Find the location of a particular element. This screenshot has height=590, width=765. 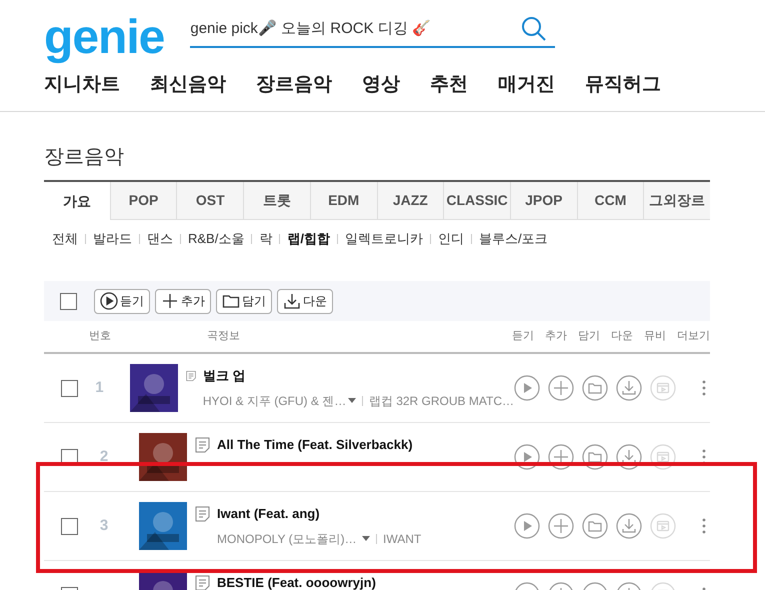

subgenre-link: 인디 is located at coordinates (451, 239).